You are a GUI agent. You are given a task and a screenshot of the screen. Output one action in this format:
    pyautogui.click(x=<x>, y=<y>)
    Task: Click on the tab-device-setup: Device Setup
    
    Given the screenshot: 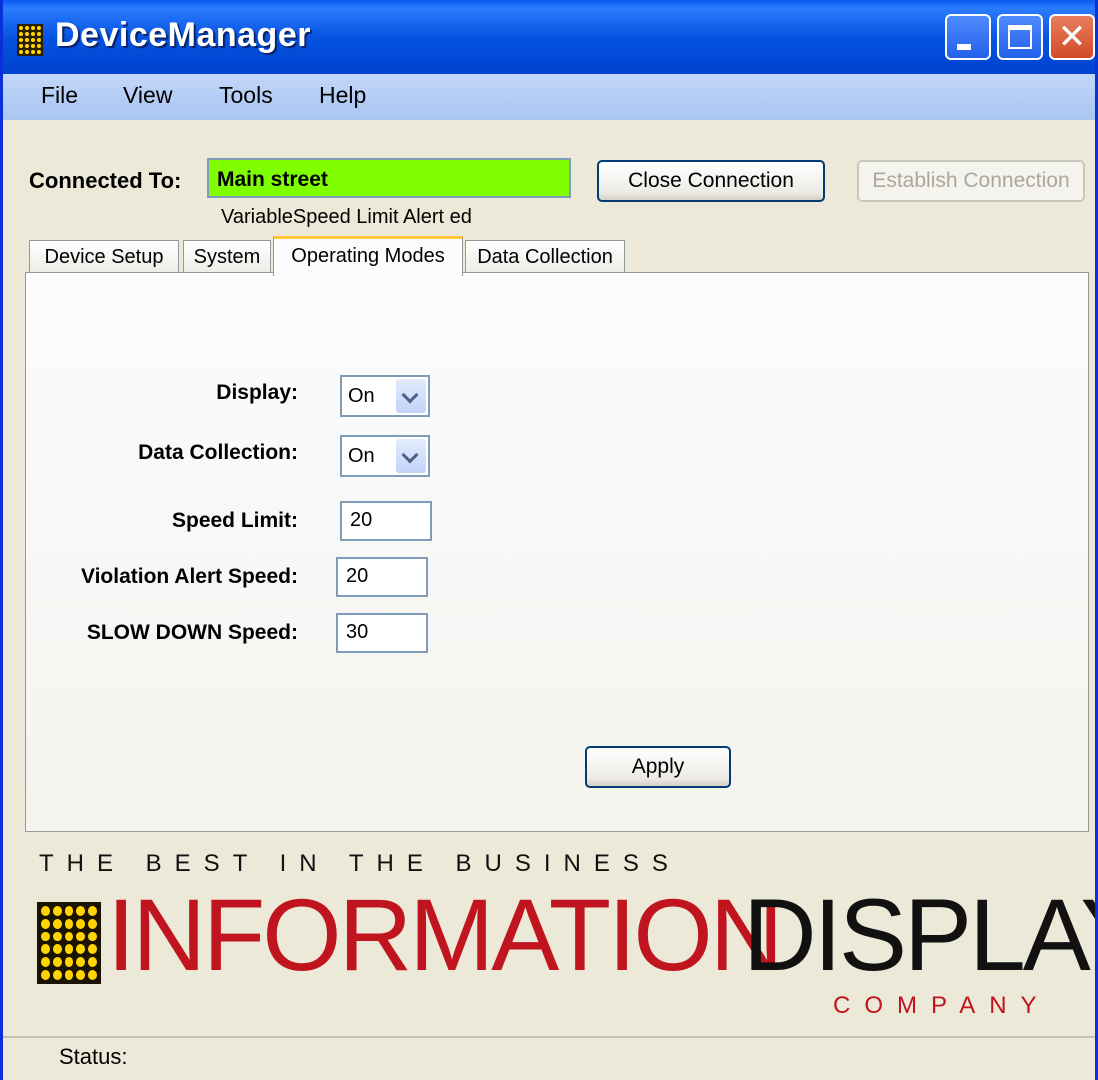 What is the action you would take?
    pyautogui.click(x=104, y=257)
    